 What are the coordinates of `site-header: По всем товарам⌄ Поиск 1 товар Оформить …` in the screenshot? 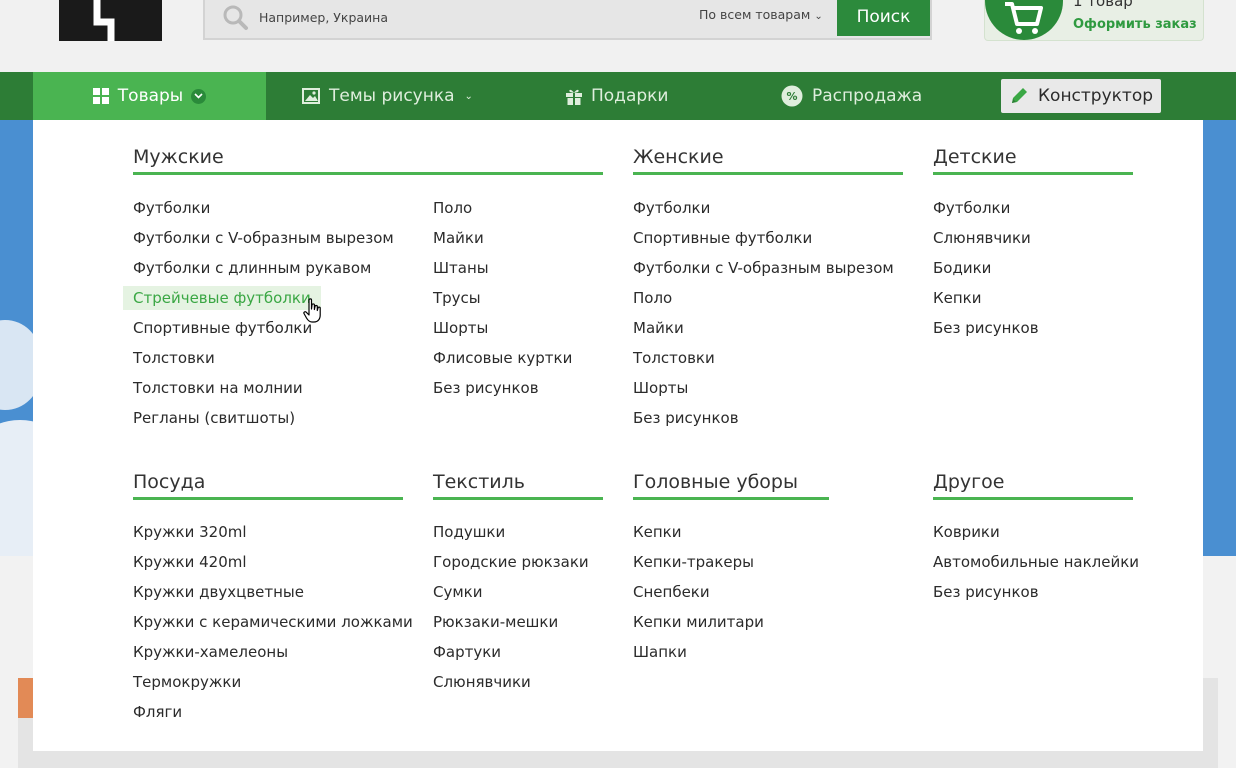 It's located at (618, 36).